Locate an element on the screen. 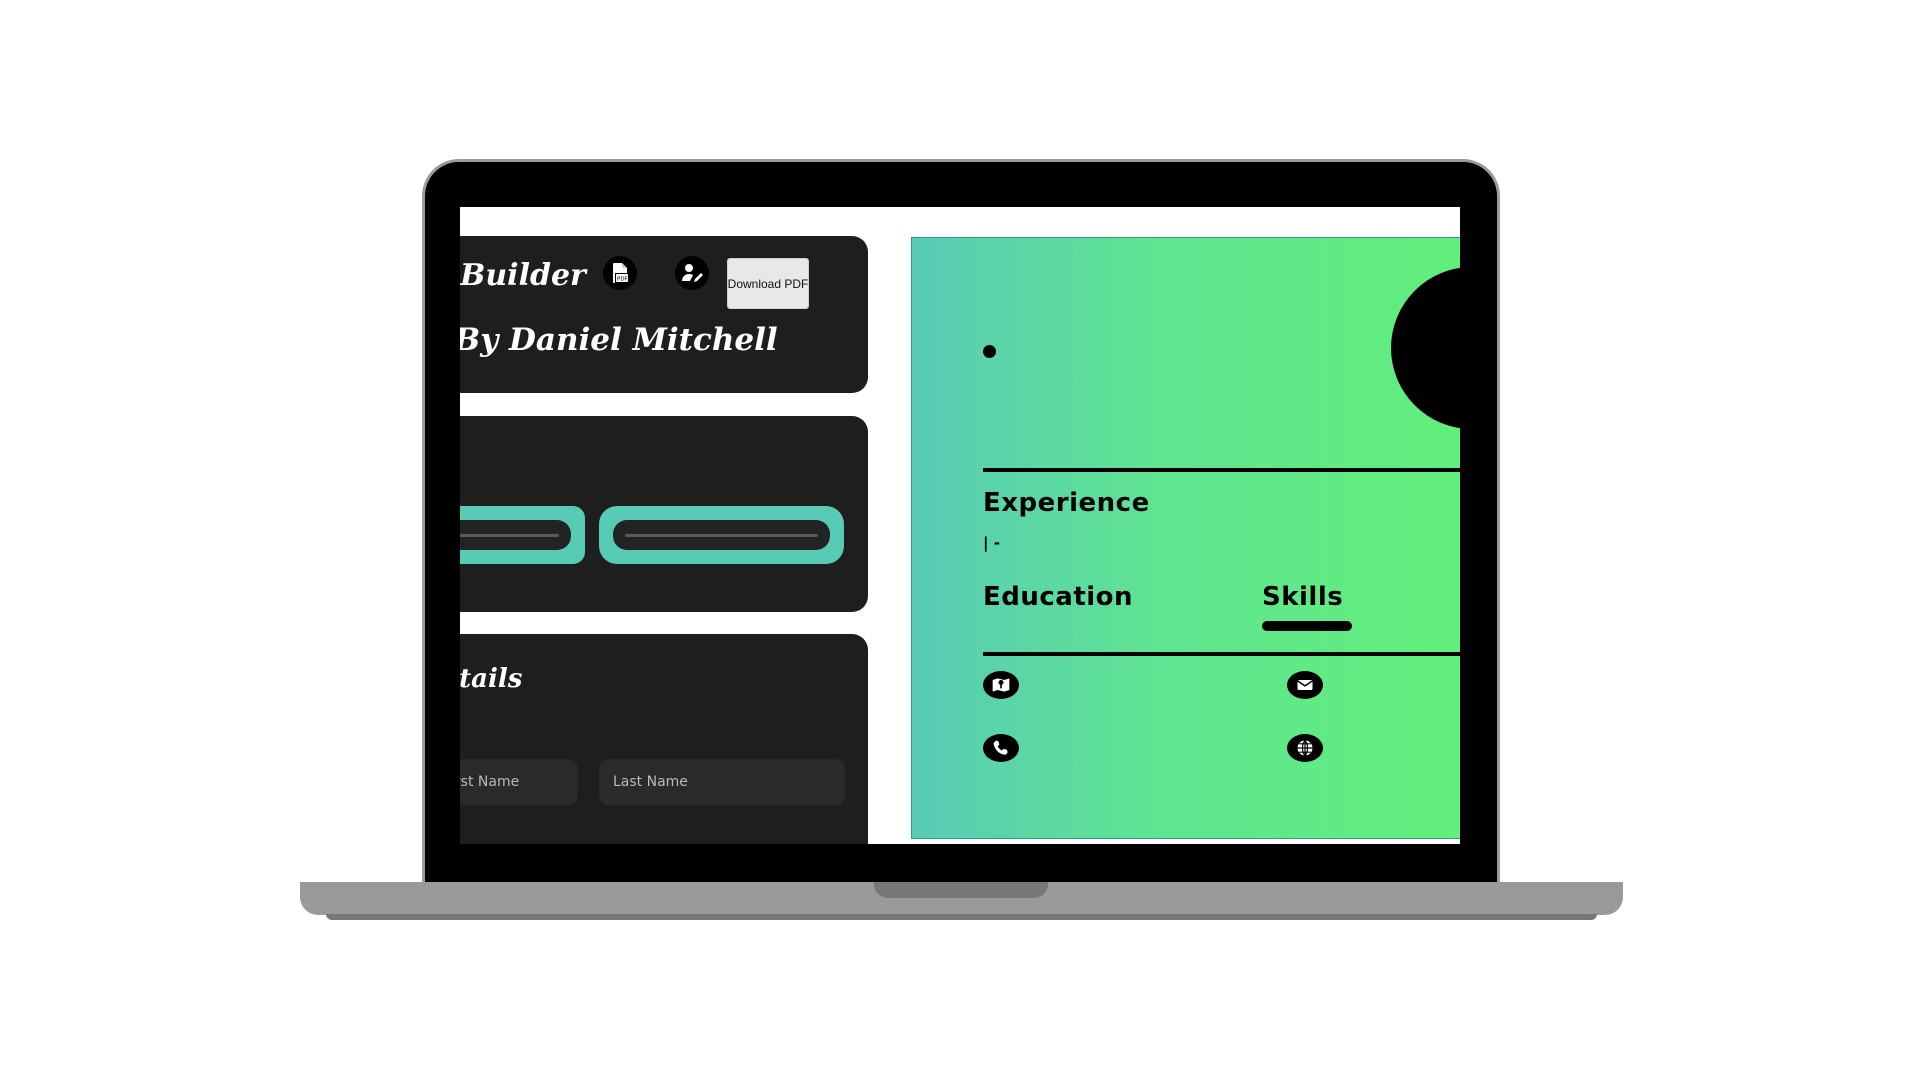 The height and width of the screenshot is (1080, 1920). phone-icon is located at coordinates (1001, 748).